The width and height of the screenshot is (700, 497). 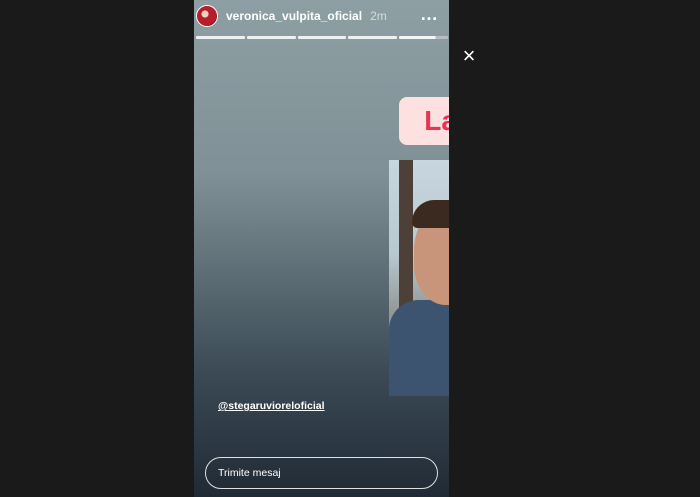 I want to click on story-photo: ✦ ✦ ✦, so click(x=419, y=278).